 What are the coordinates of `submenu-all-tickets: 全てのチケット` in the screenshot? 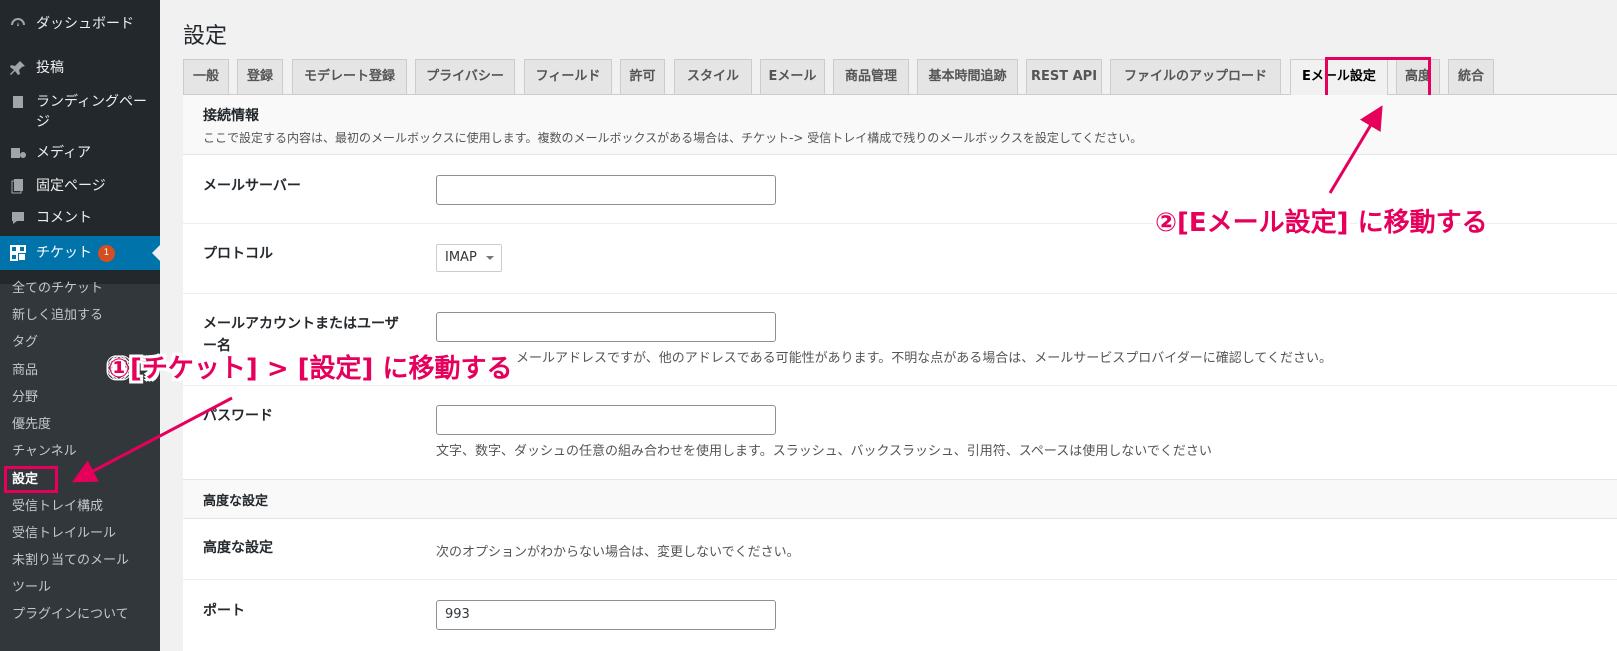 It's located at (57, 289).